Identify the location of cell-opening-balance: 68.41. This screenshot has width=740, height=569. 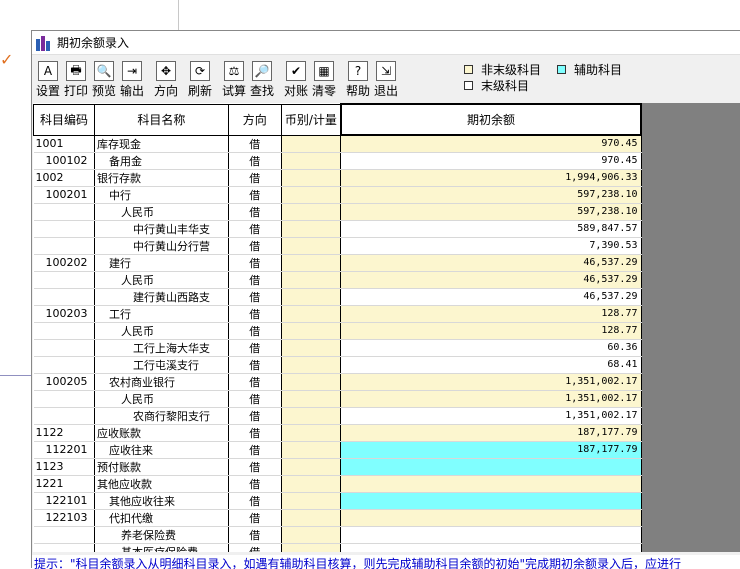
(491, 365).